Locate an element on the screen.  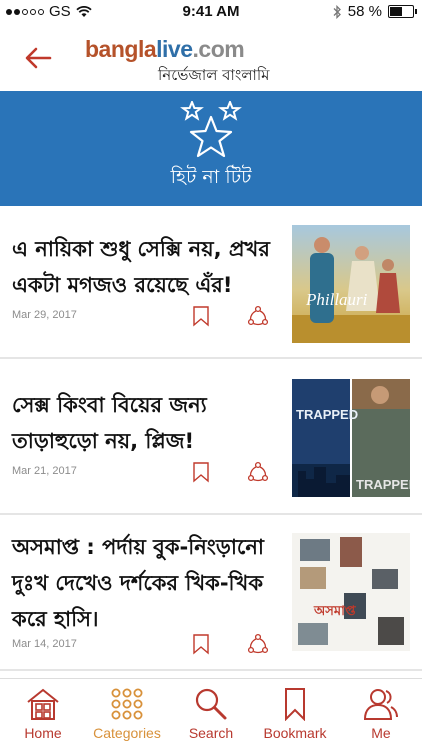
article-date: Mar 14, 2017 is located at coordinates (44, 644).